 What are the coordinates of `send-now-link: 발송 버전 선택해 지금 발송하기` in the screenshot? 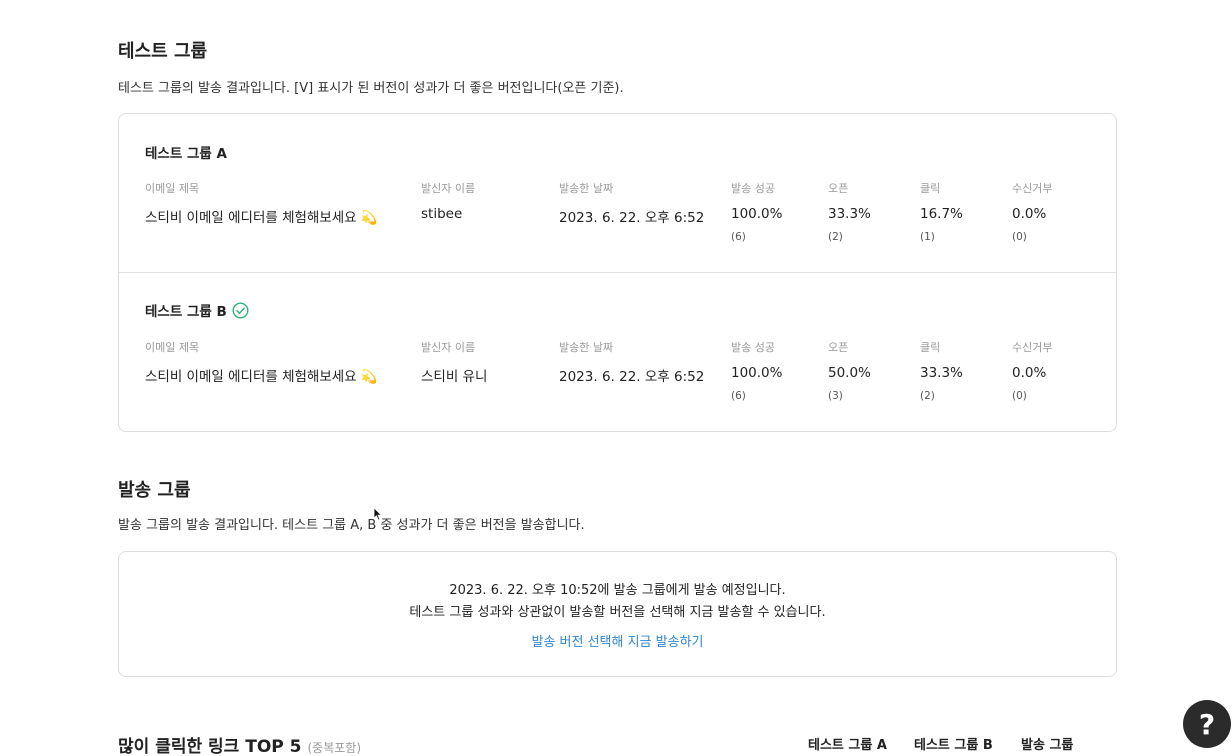 It's located at (617, 640).